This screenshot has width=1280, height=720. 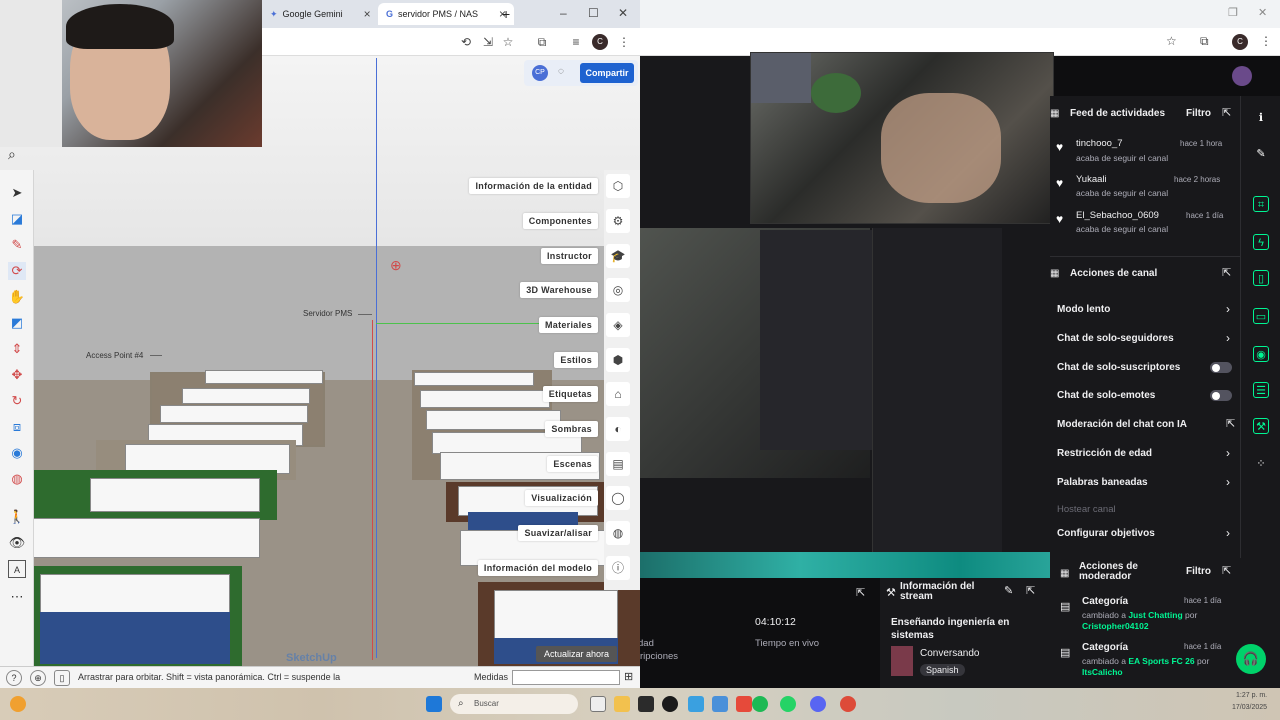 I want to click on feed-user: tinchooo_7, so click(x=1099, y=143).